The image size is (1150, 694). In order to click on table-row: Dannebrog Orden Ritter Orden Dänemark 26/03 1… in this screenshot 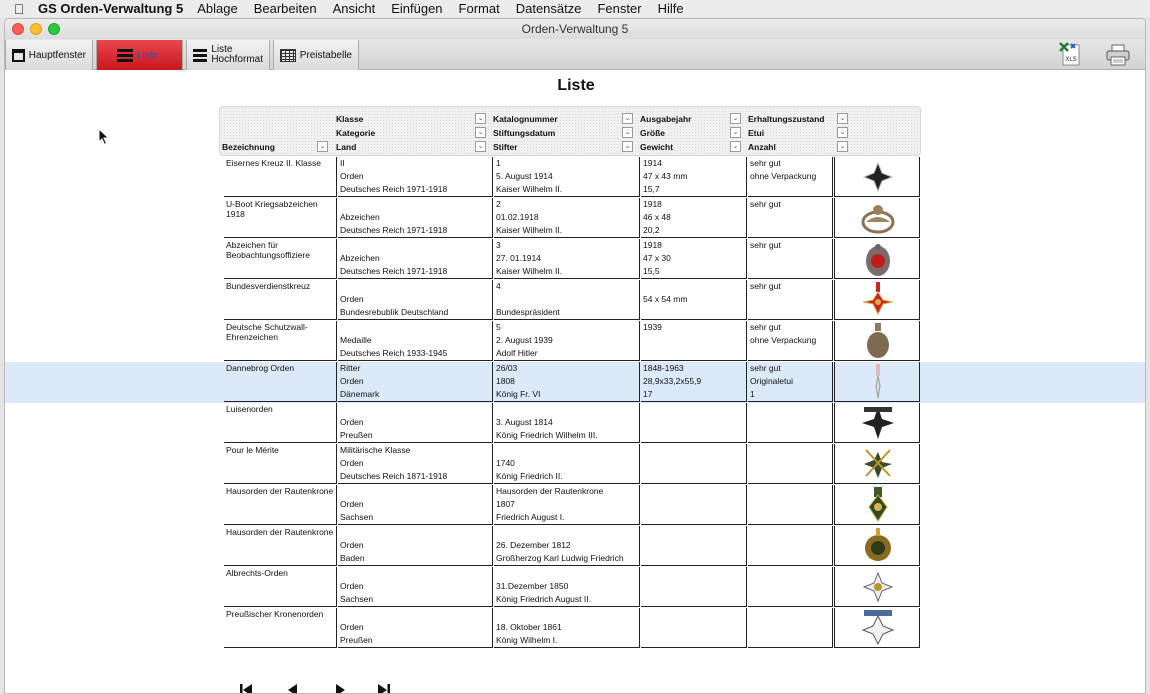, I will do `click(575, 382)`.